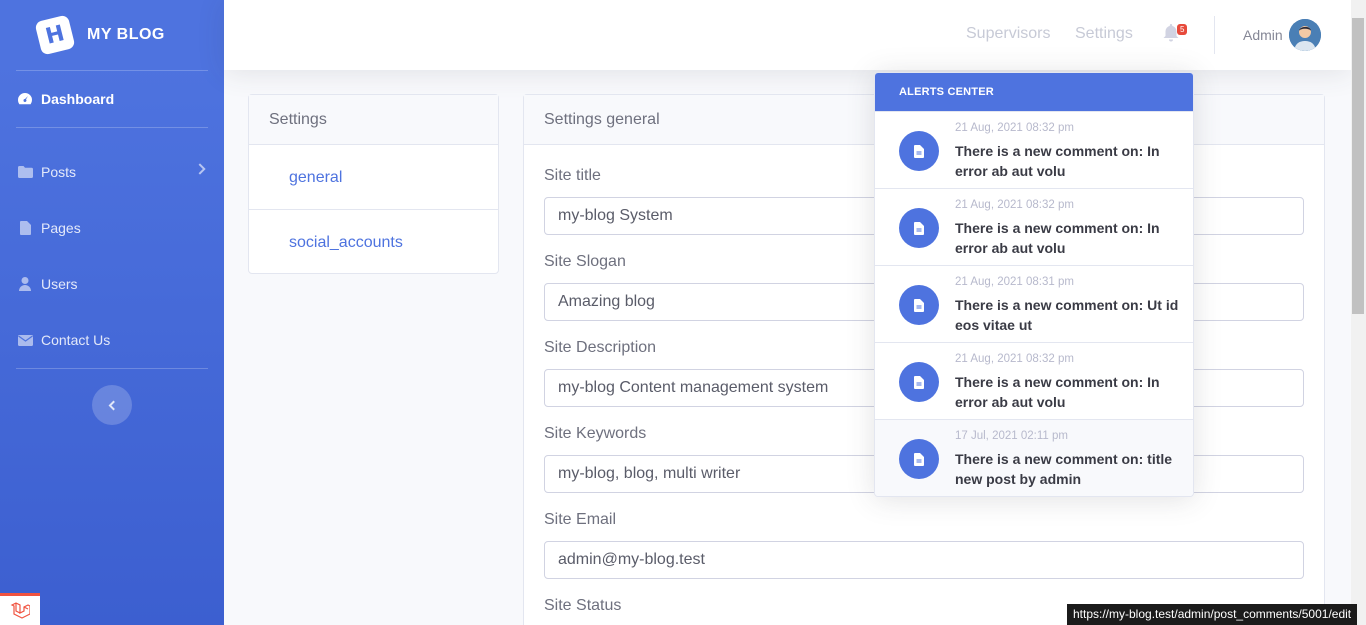 This screenshot has height=625, width=1366. I want to click on avatar, so click(1305, 35).